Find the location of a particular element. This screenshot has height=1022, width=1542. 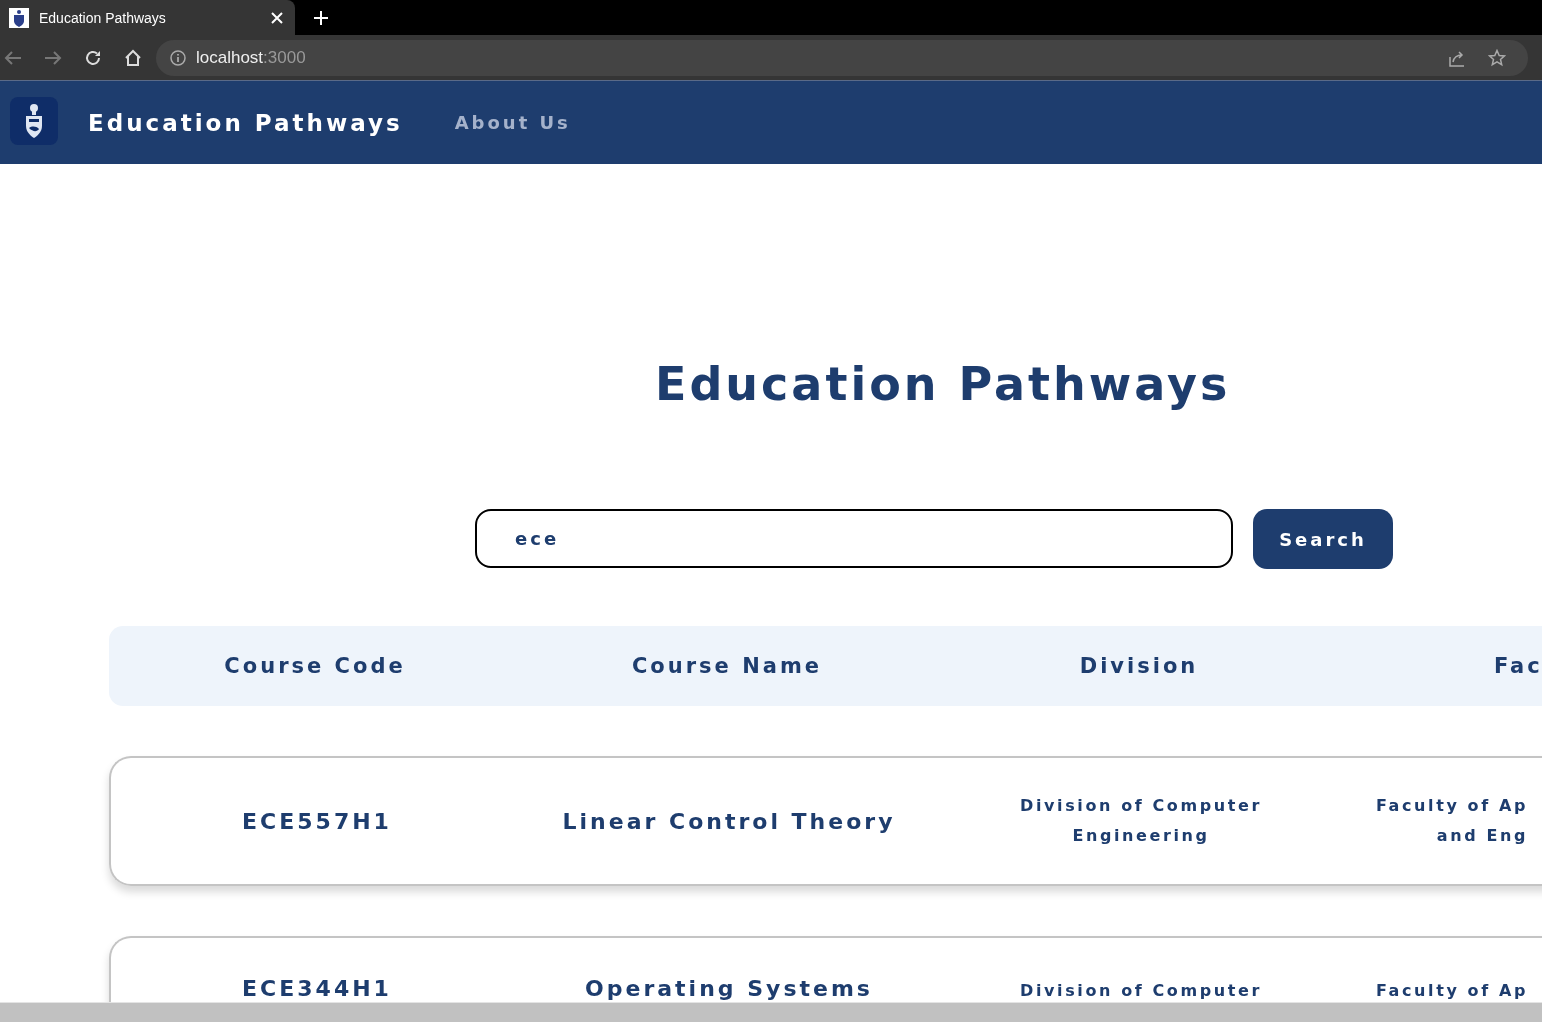

faculty-text: Faculty of Ap and Eng is located at coordinates (1452, 821).